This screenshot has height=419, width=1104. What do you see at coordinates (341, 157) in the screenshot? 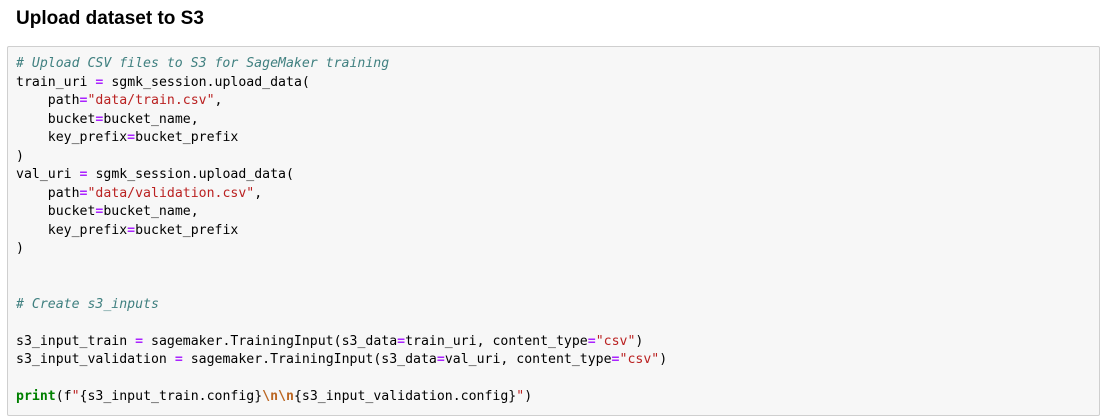
I see `code-line-6: )` at bounding box center [341, 157].